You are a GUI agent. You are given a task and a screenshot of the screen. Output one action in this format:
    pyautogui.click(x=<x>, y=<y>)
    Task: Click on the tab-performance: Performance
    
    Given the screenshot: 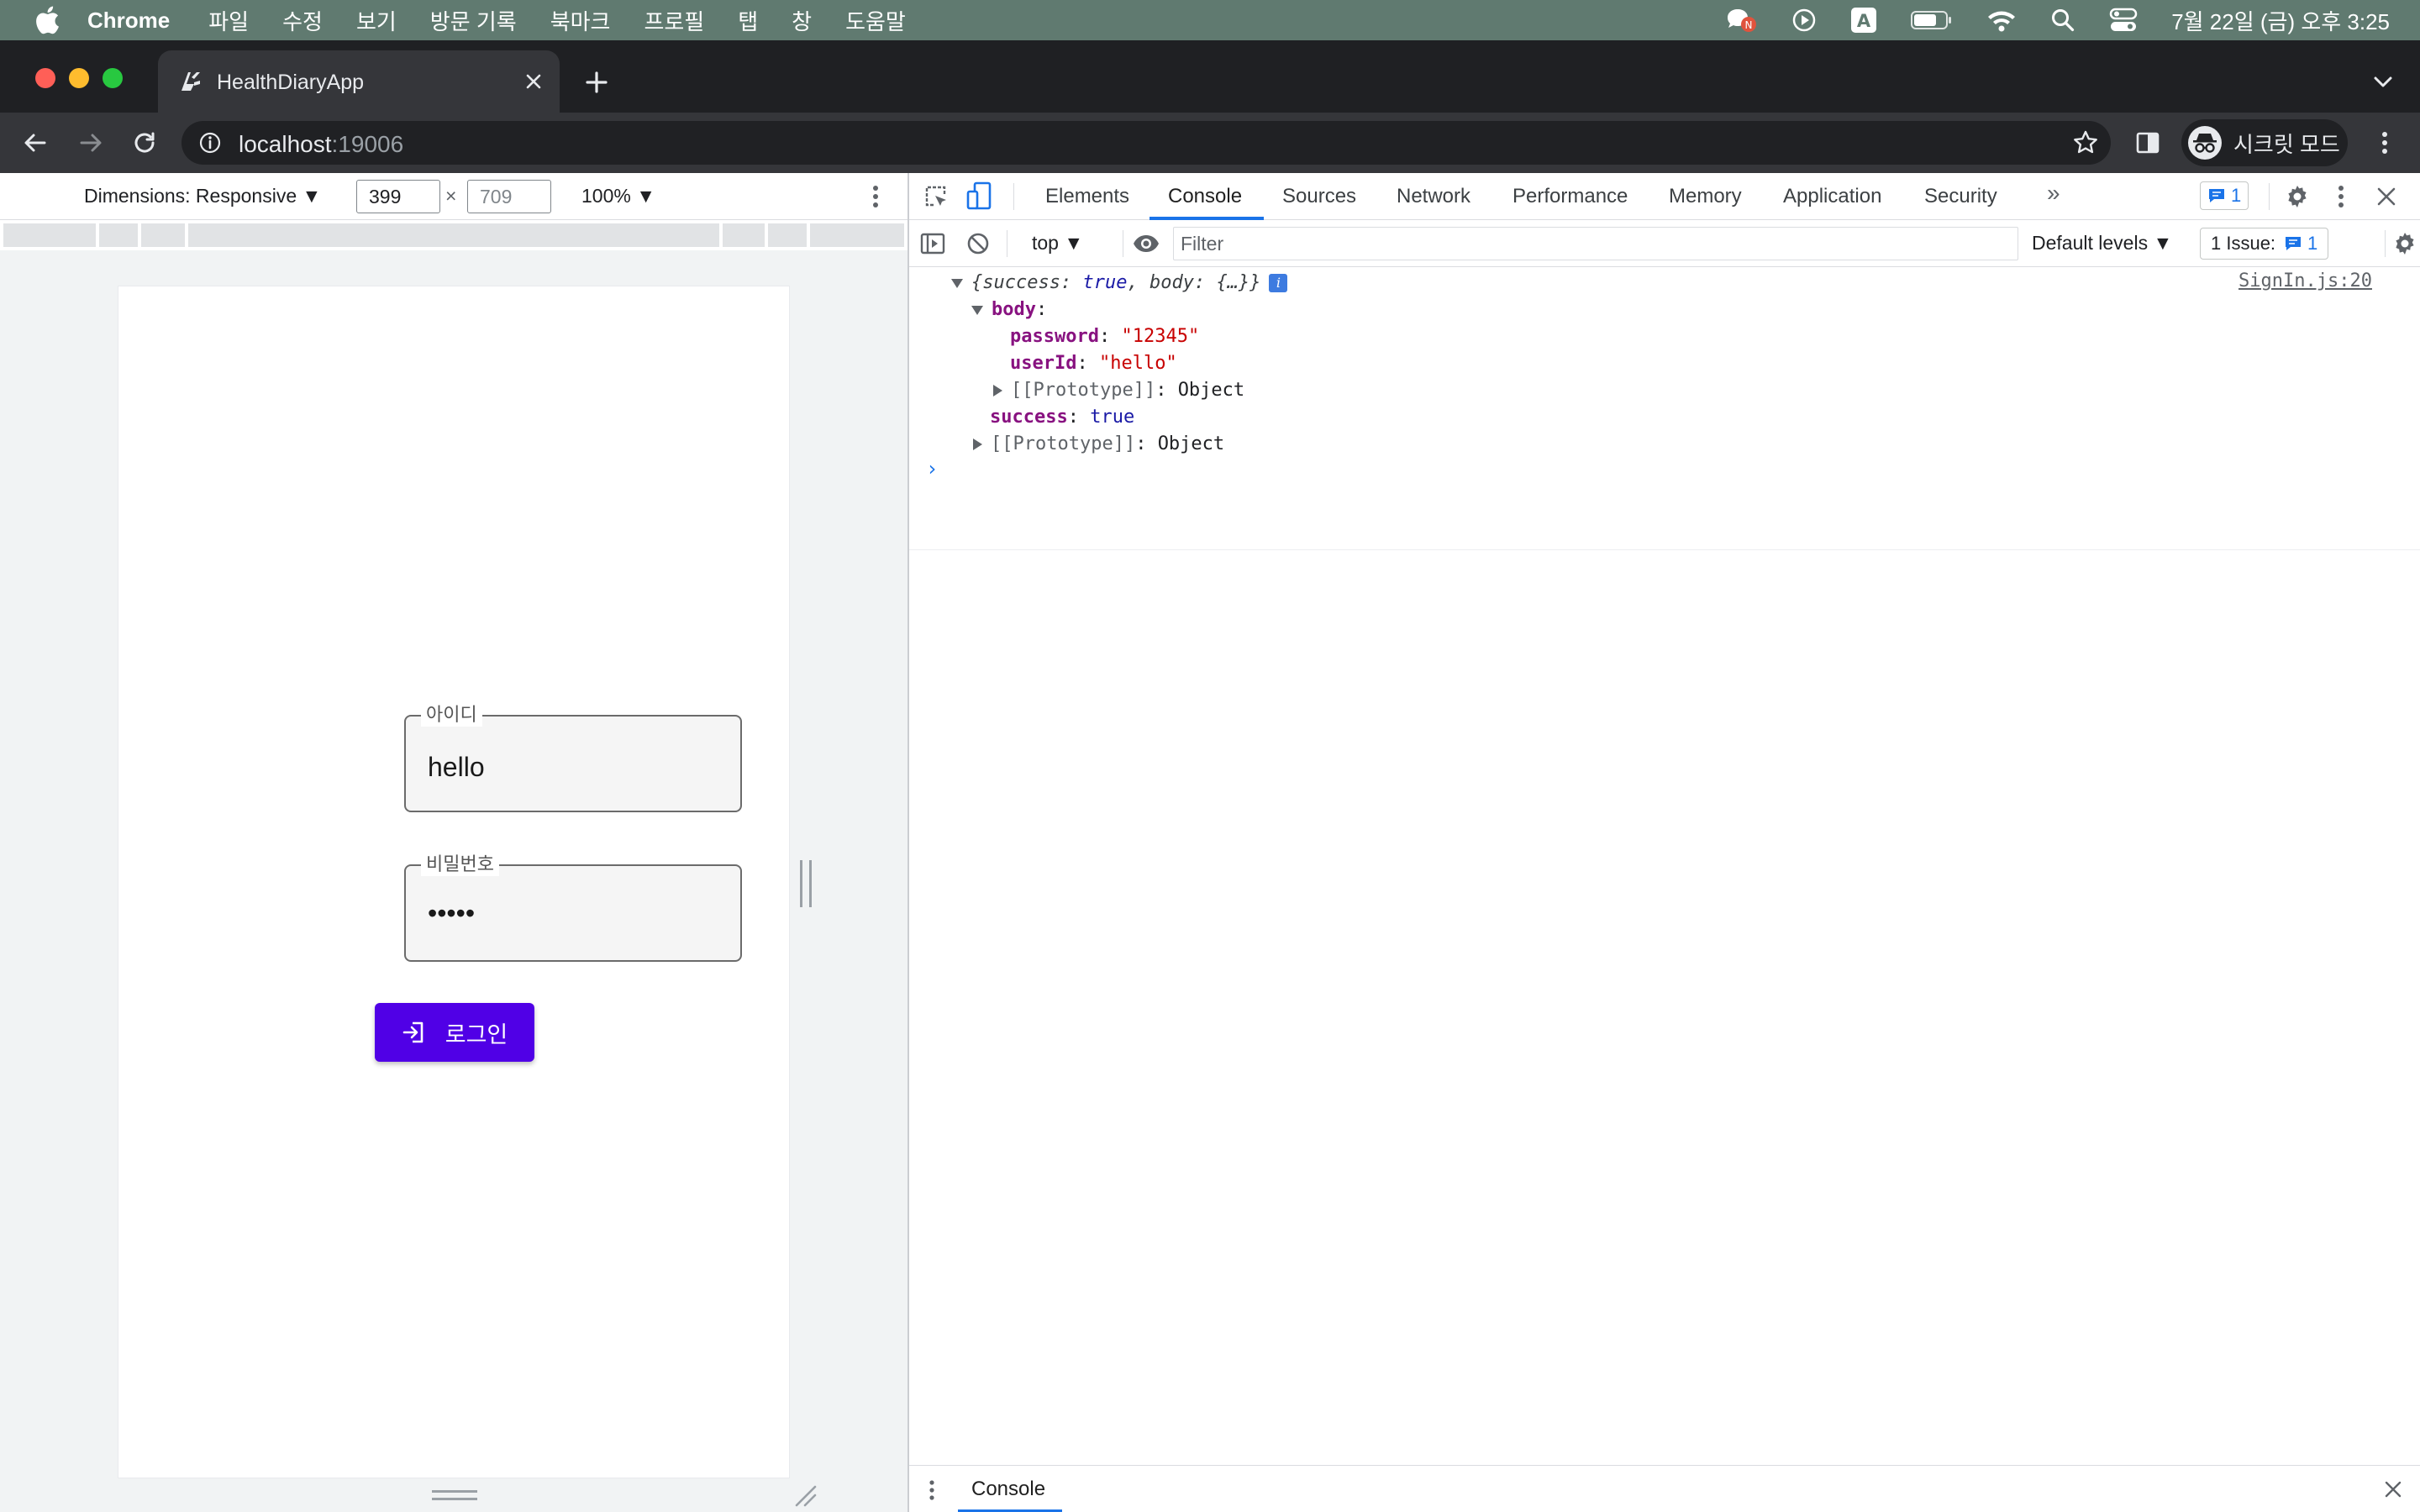 What is the action you would take?
    pyautogui.click(x=1570, y=196)
    